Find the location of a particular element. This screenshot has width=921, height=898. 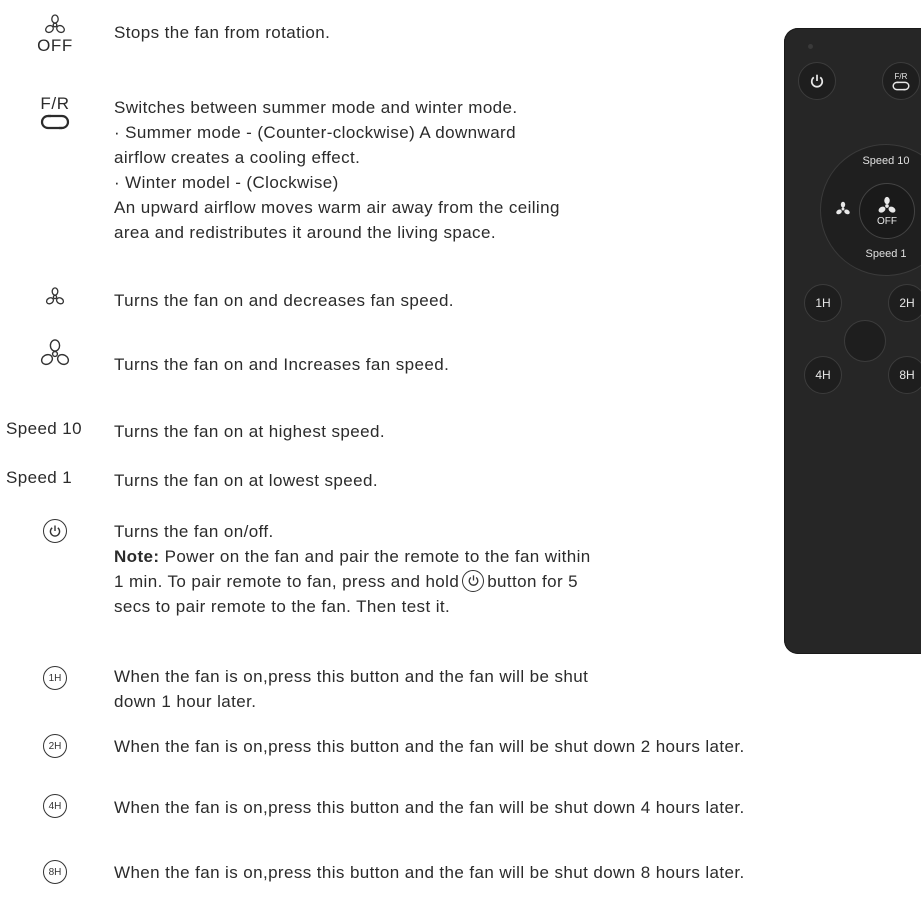

timer-2h-icon-group: 2H is located at coordinates (55, 746).